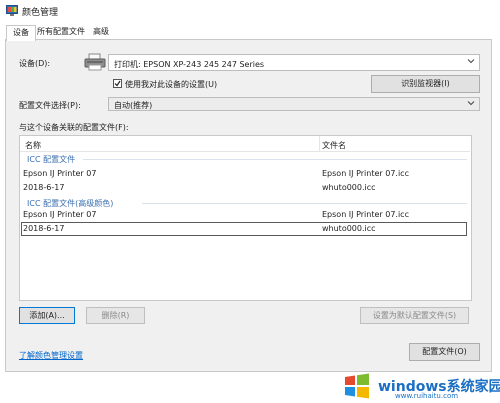 The image size is (500, 403). I want to click on tab-advanced: 高级, so click(101, 32).